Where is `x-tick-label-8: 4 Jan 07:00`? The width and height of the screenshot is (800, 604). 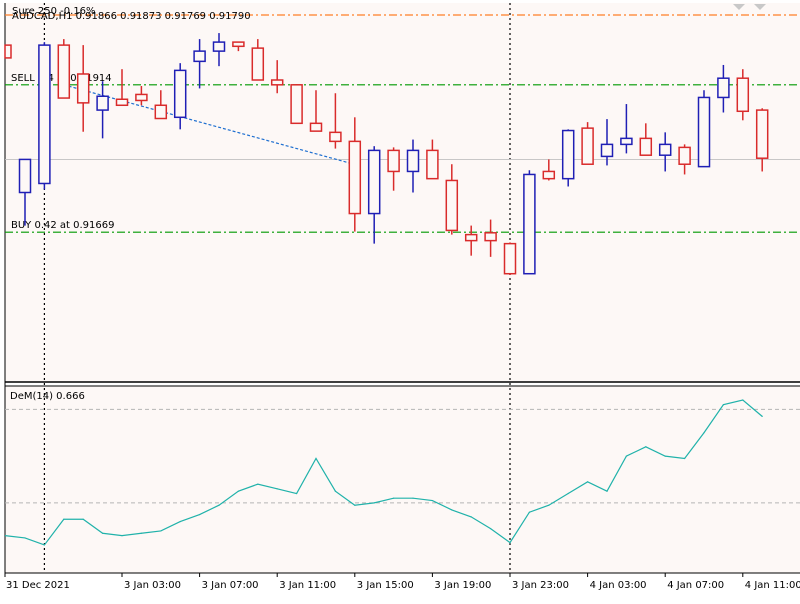 x-tick-label-8: 4 Jan 07:00 is located at coordinates (695, 585).